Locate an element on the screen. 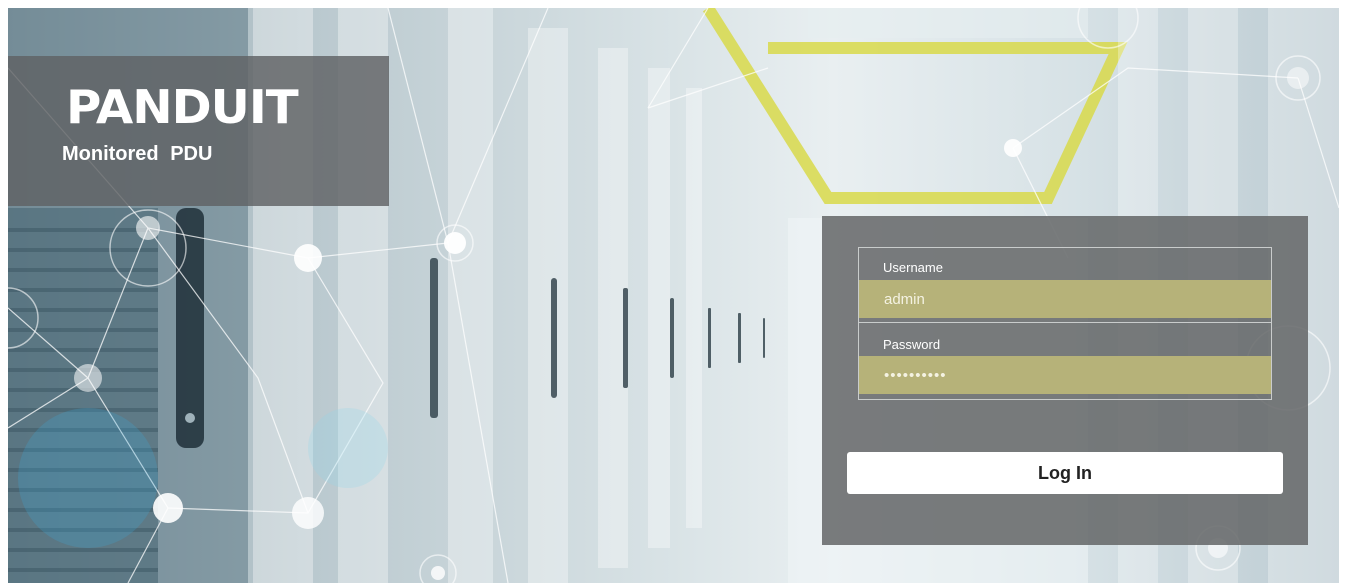 Image resolution: width=1347 pixels, height=583 pixels. login-button: Log In is located at coordinates (1065, 473).